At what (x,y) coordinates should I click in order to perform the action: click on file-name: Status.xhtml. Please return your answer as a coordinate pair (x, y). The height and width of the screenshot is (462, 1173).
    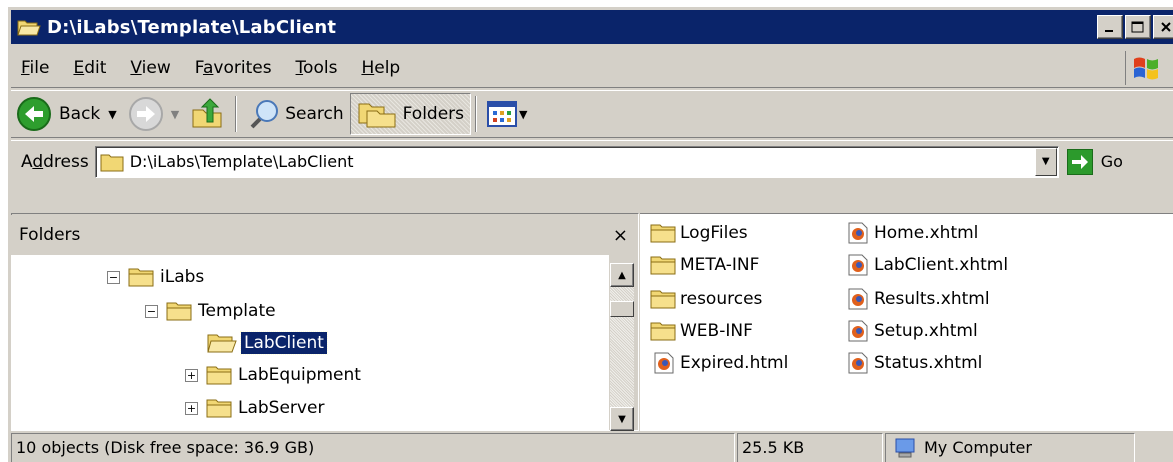
    Looking at the image, I should click on (928, 363).